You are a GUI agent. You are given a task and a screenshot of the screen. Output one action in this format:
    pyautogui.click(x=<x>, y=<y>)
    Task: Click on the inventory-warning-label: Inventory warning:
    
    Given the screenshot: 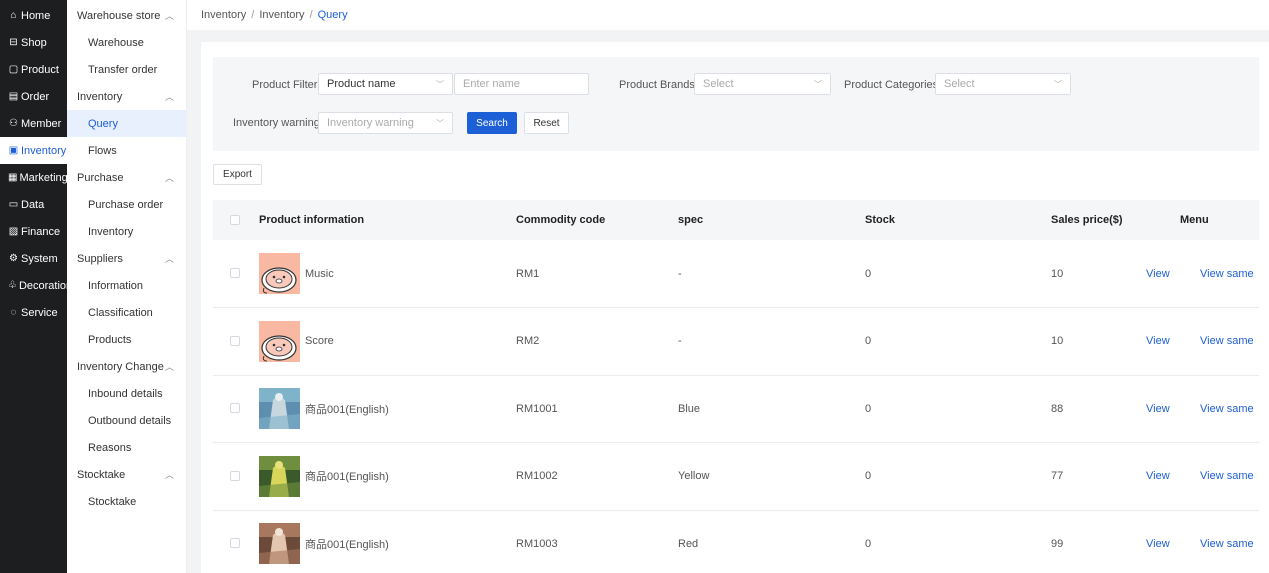 What is the action you would take?
    pyautogui.click(x=278, y=123)
    